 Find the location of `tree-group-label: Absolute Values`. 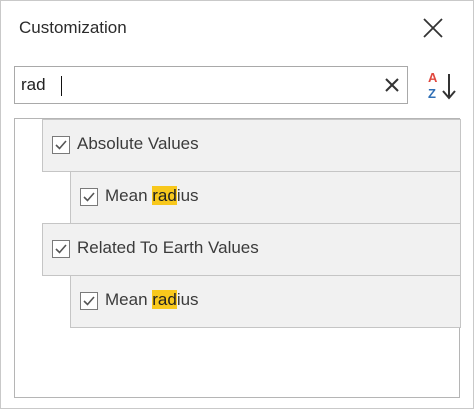

tree-group-label: Absolute Values is located at coordinates (138, 143).